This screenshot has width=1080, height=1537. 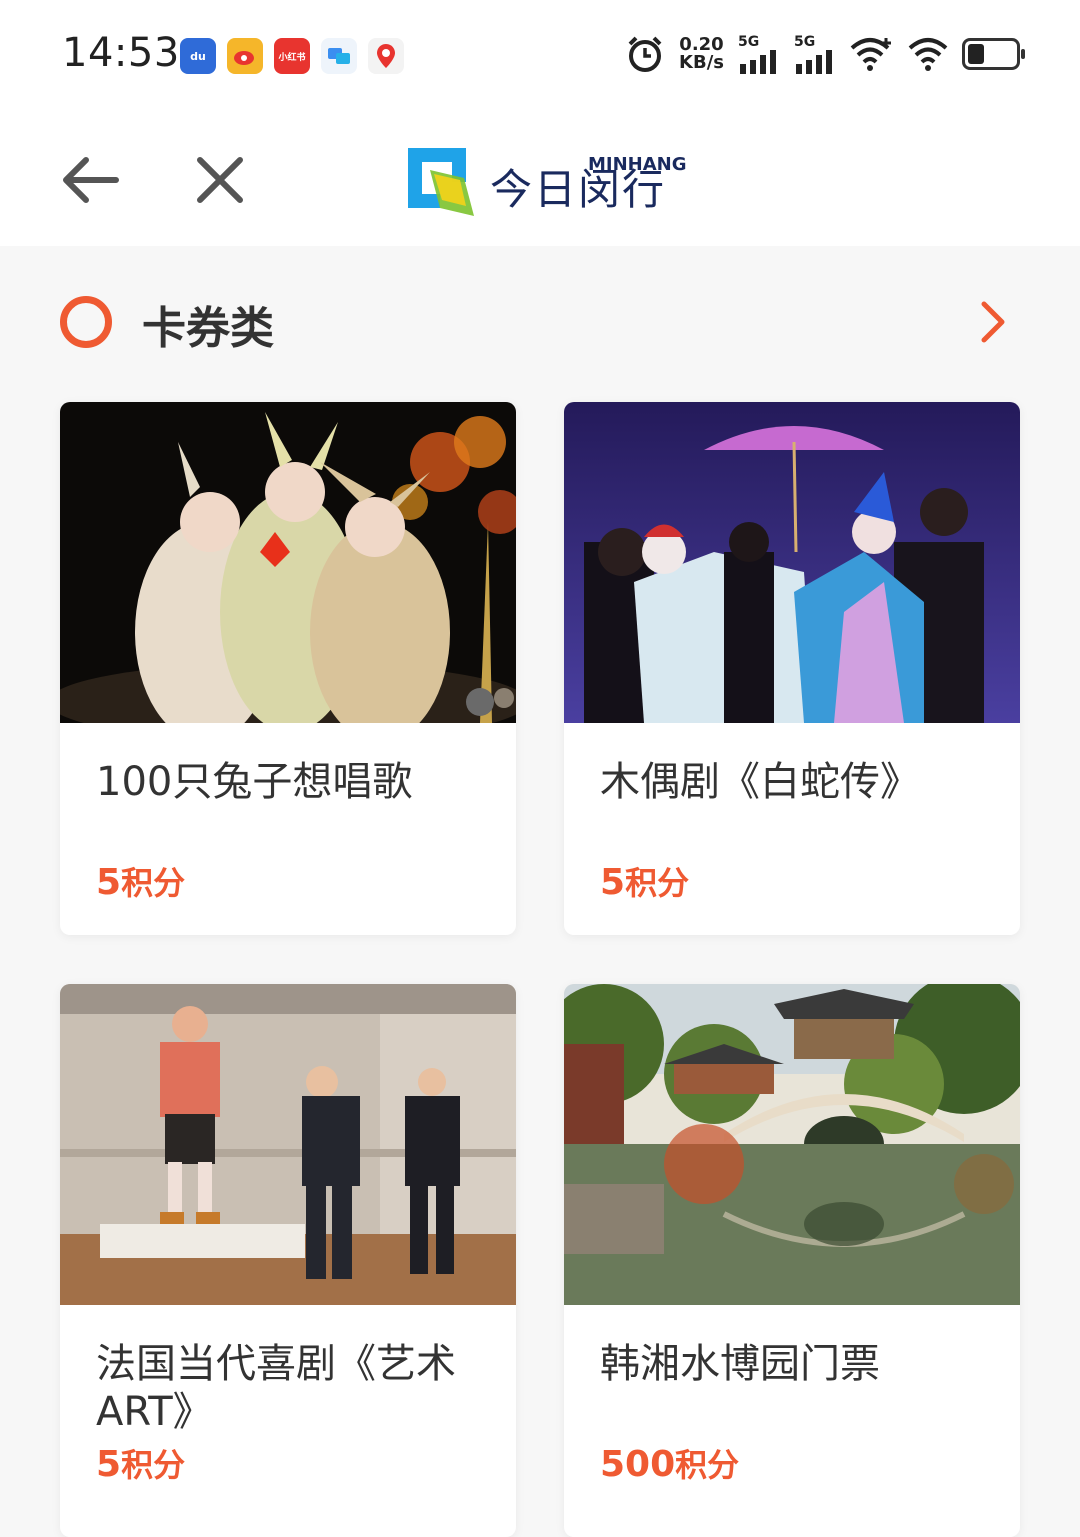 I want to click on coupon-card: 100只兔子想唱歌 5积分, so click(x=288, y=668).